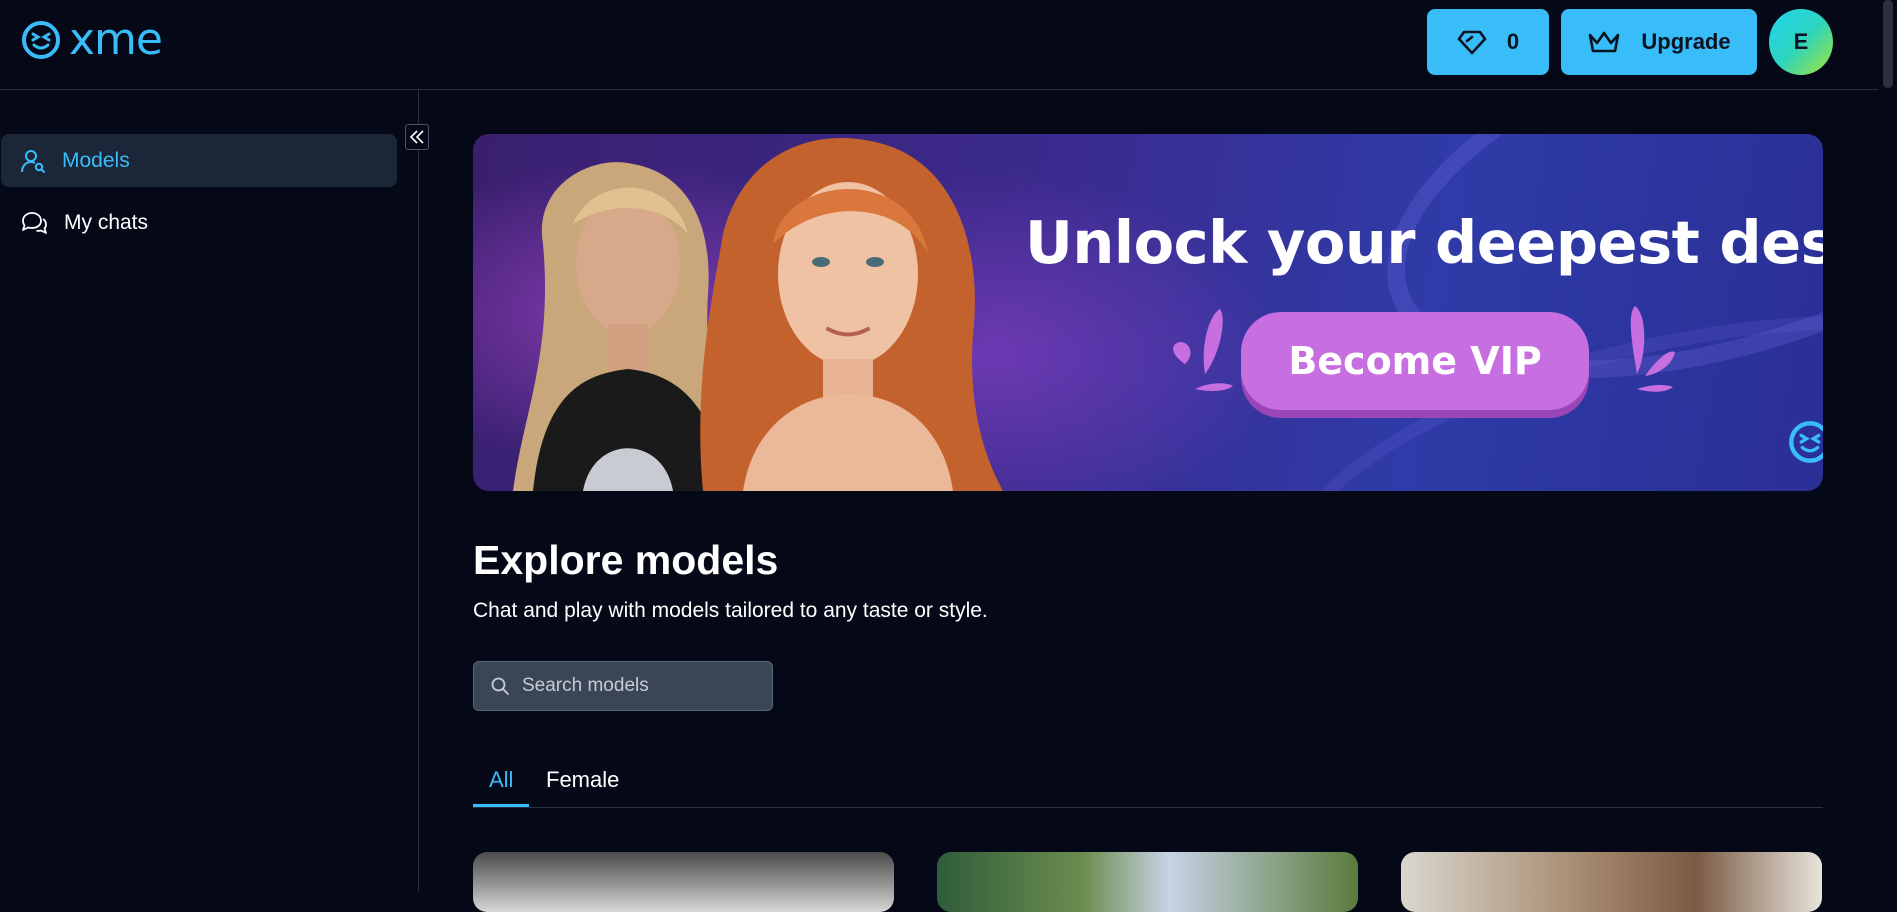 Image resolution: width=1897 pixels, height=912 pixels. Describe the element at coordinates (199, 222) in the screenshot. I see `sidebar-item-my-chats: My chats` at that location.